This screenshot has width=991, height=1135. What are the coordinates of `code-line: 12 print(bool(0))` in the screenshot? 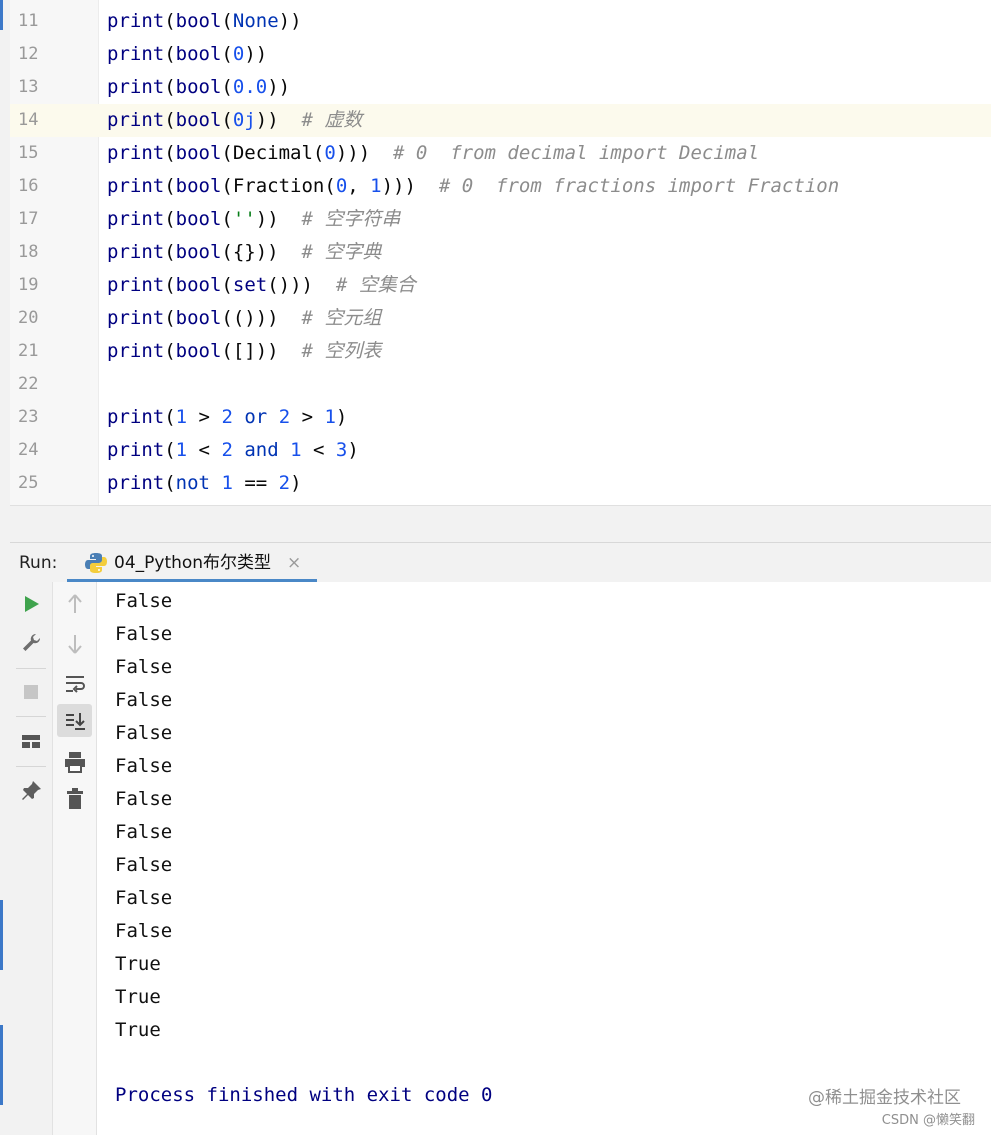 It's located at (500, 54).